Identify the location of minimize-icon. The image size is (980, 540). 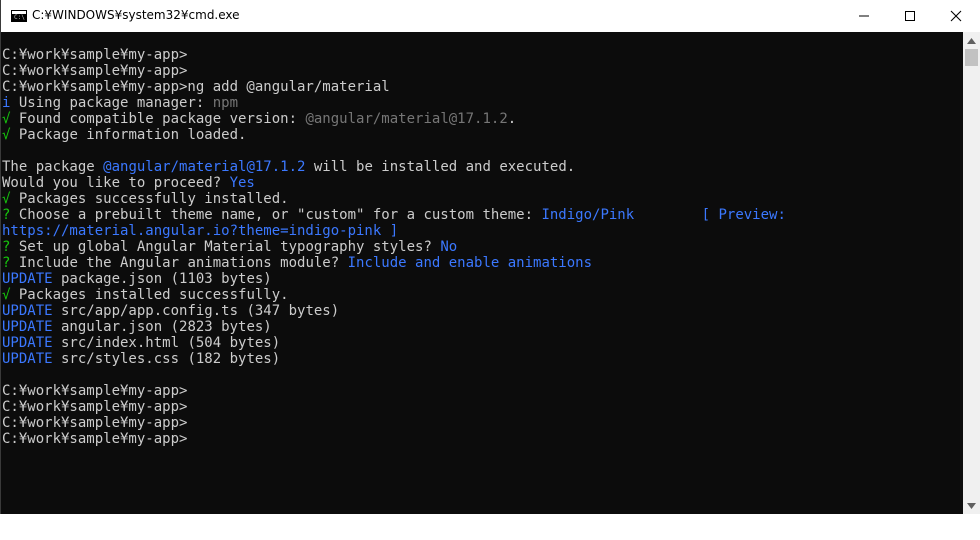
(864, 16).